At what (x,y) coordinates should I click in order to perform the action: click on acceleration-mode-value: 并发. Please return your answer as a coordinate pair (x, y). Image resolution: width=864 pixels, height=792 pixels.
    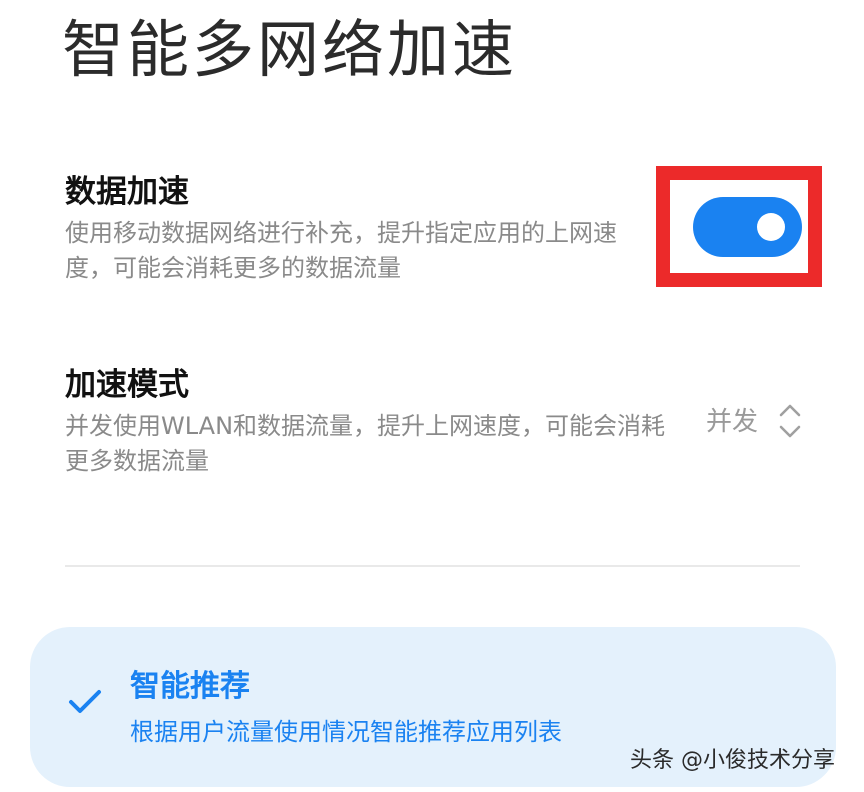
    Looking at the image, I should click on (732, 422).